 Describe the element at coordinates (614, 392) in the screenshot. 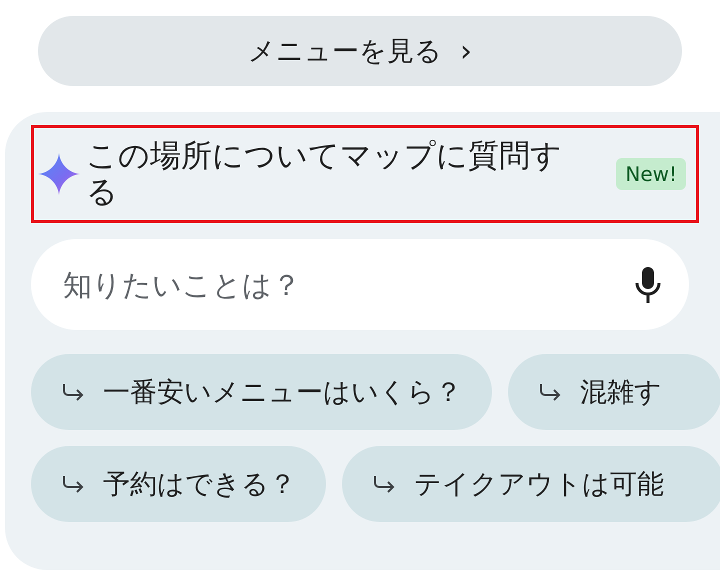

I see `suggestion-chip: 混雑す` at that location.